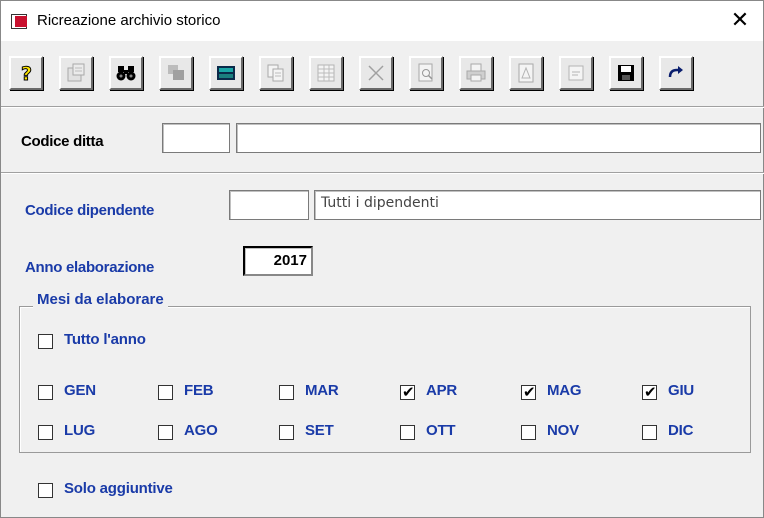  Describe the element at coordinates (269, 205) in the screenshot. I see `codice-dipendente-code-field` at that location.